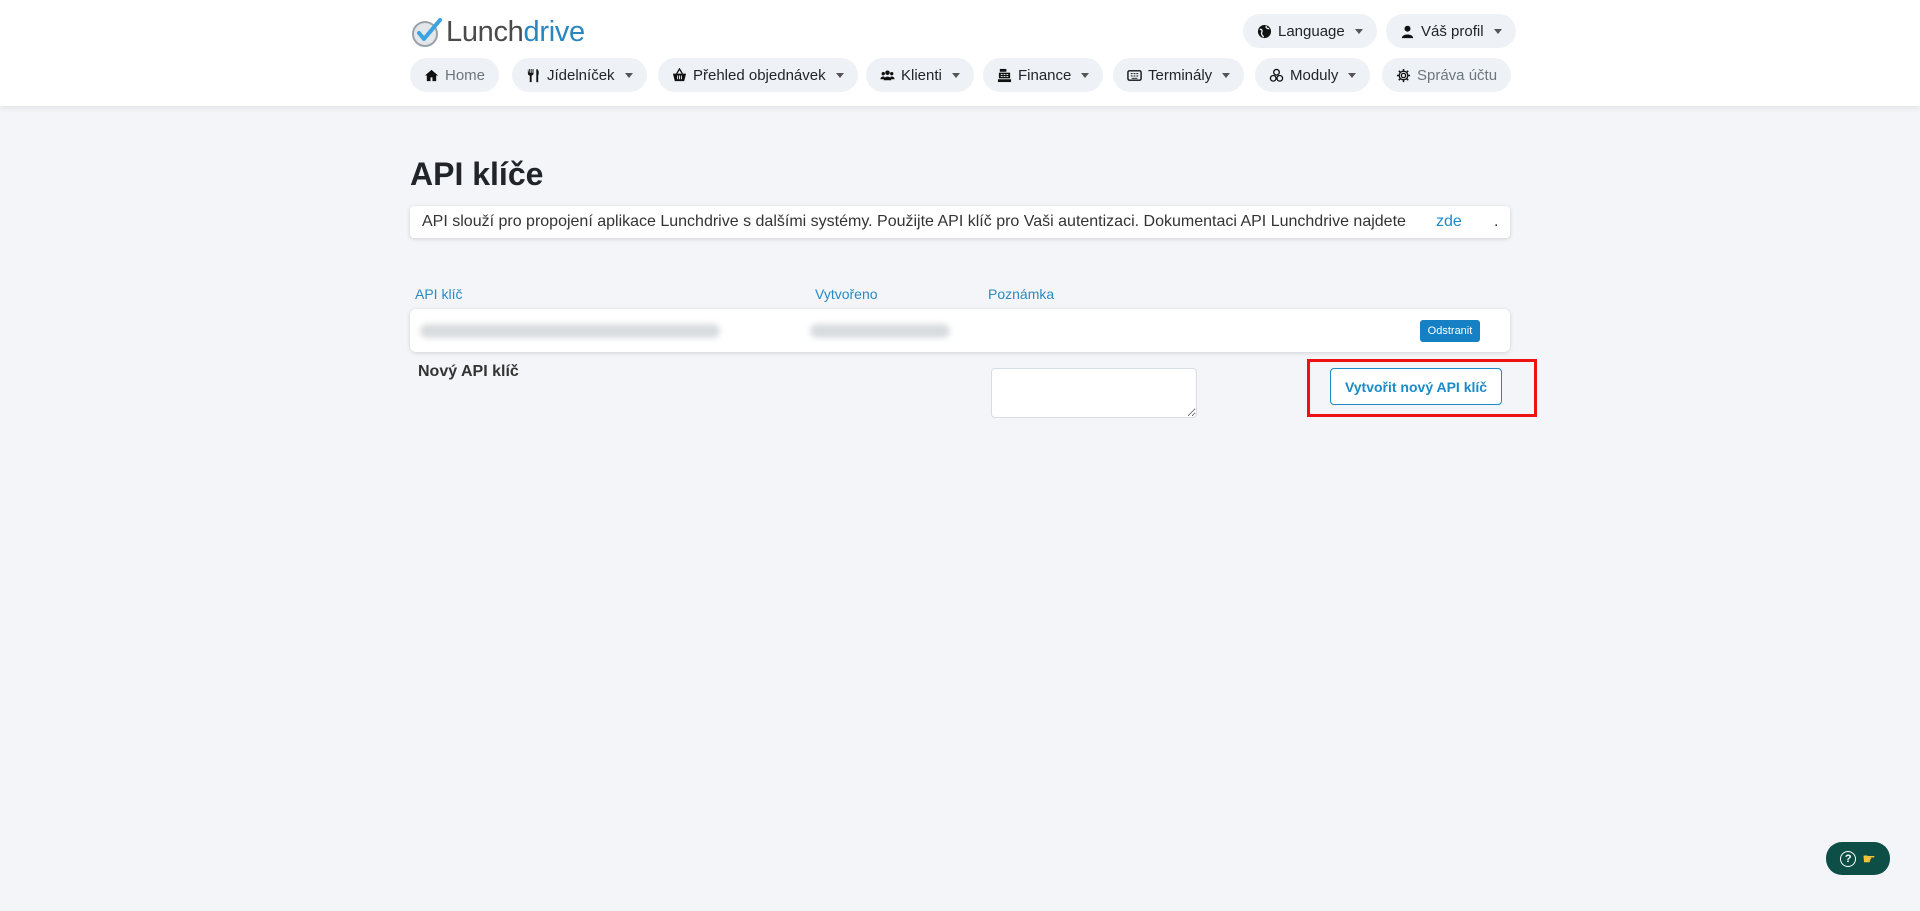 This screenshot has width=1920, height=911. What do you see at coordinates (1869, 859) in the screenshot?
I see `pointing-hand-icon: ☛` at bounding box center [1869, 859].